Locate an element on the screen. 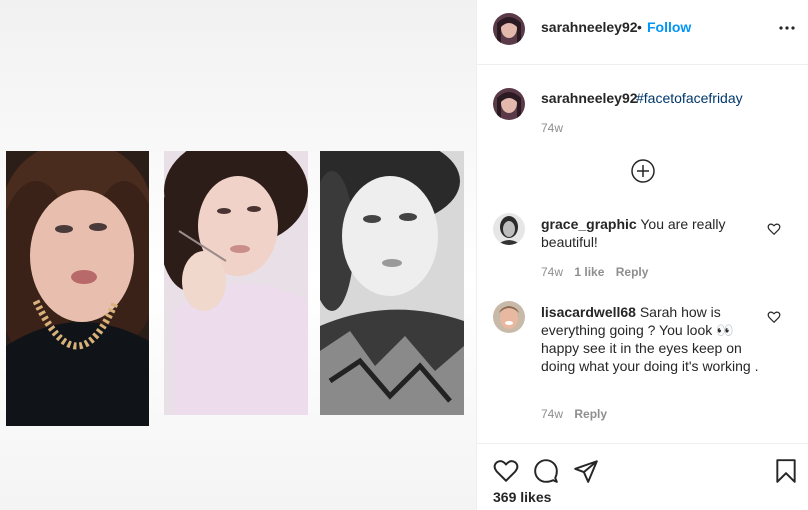  comment-meta: 74w Reply is located at coordinates (578, 414).